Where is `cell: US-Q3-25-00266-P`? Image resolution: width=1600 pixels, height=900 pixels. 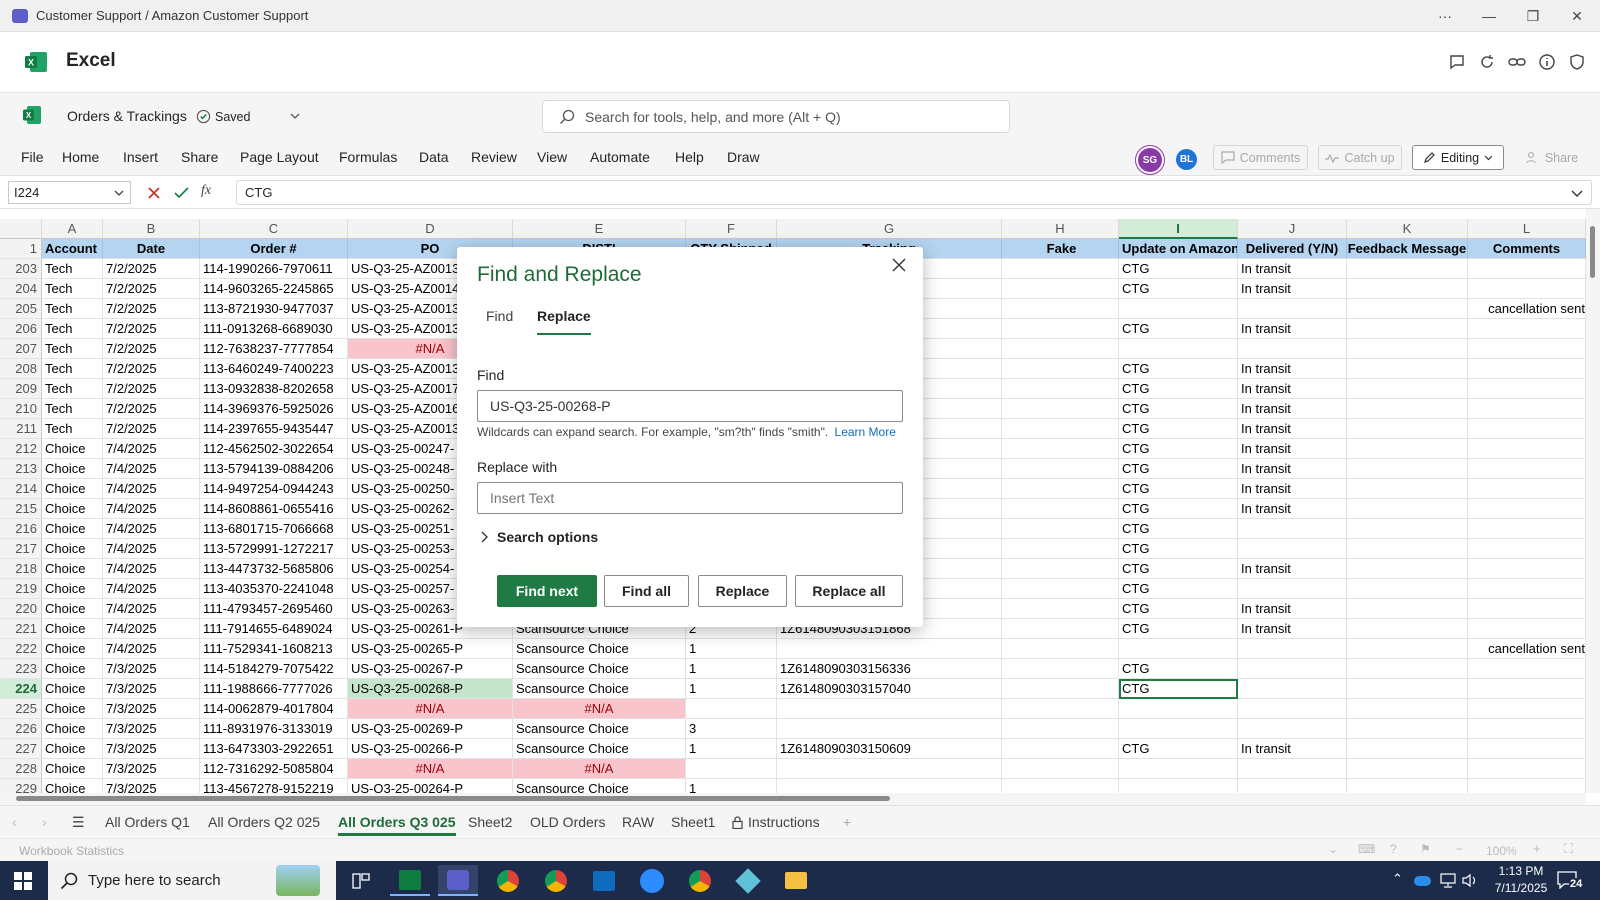
cell: US-Q3-25-00266-P is located at coordinates (430, 749).